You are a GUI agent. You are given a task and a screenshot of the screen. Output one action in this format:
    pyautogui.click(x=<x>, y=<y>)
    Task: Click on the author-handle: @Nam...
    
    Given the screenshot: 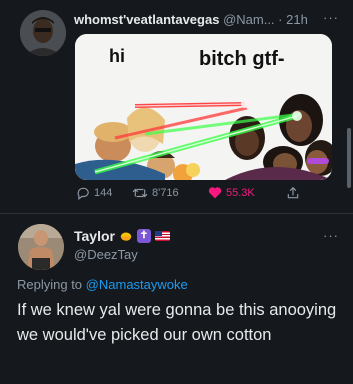 What is the action you would take?
    pyautogui.click(x=248, y=19)
    